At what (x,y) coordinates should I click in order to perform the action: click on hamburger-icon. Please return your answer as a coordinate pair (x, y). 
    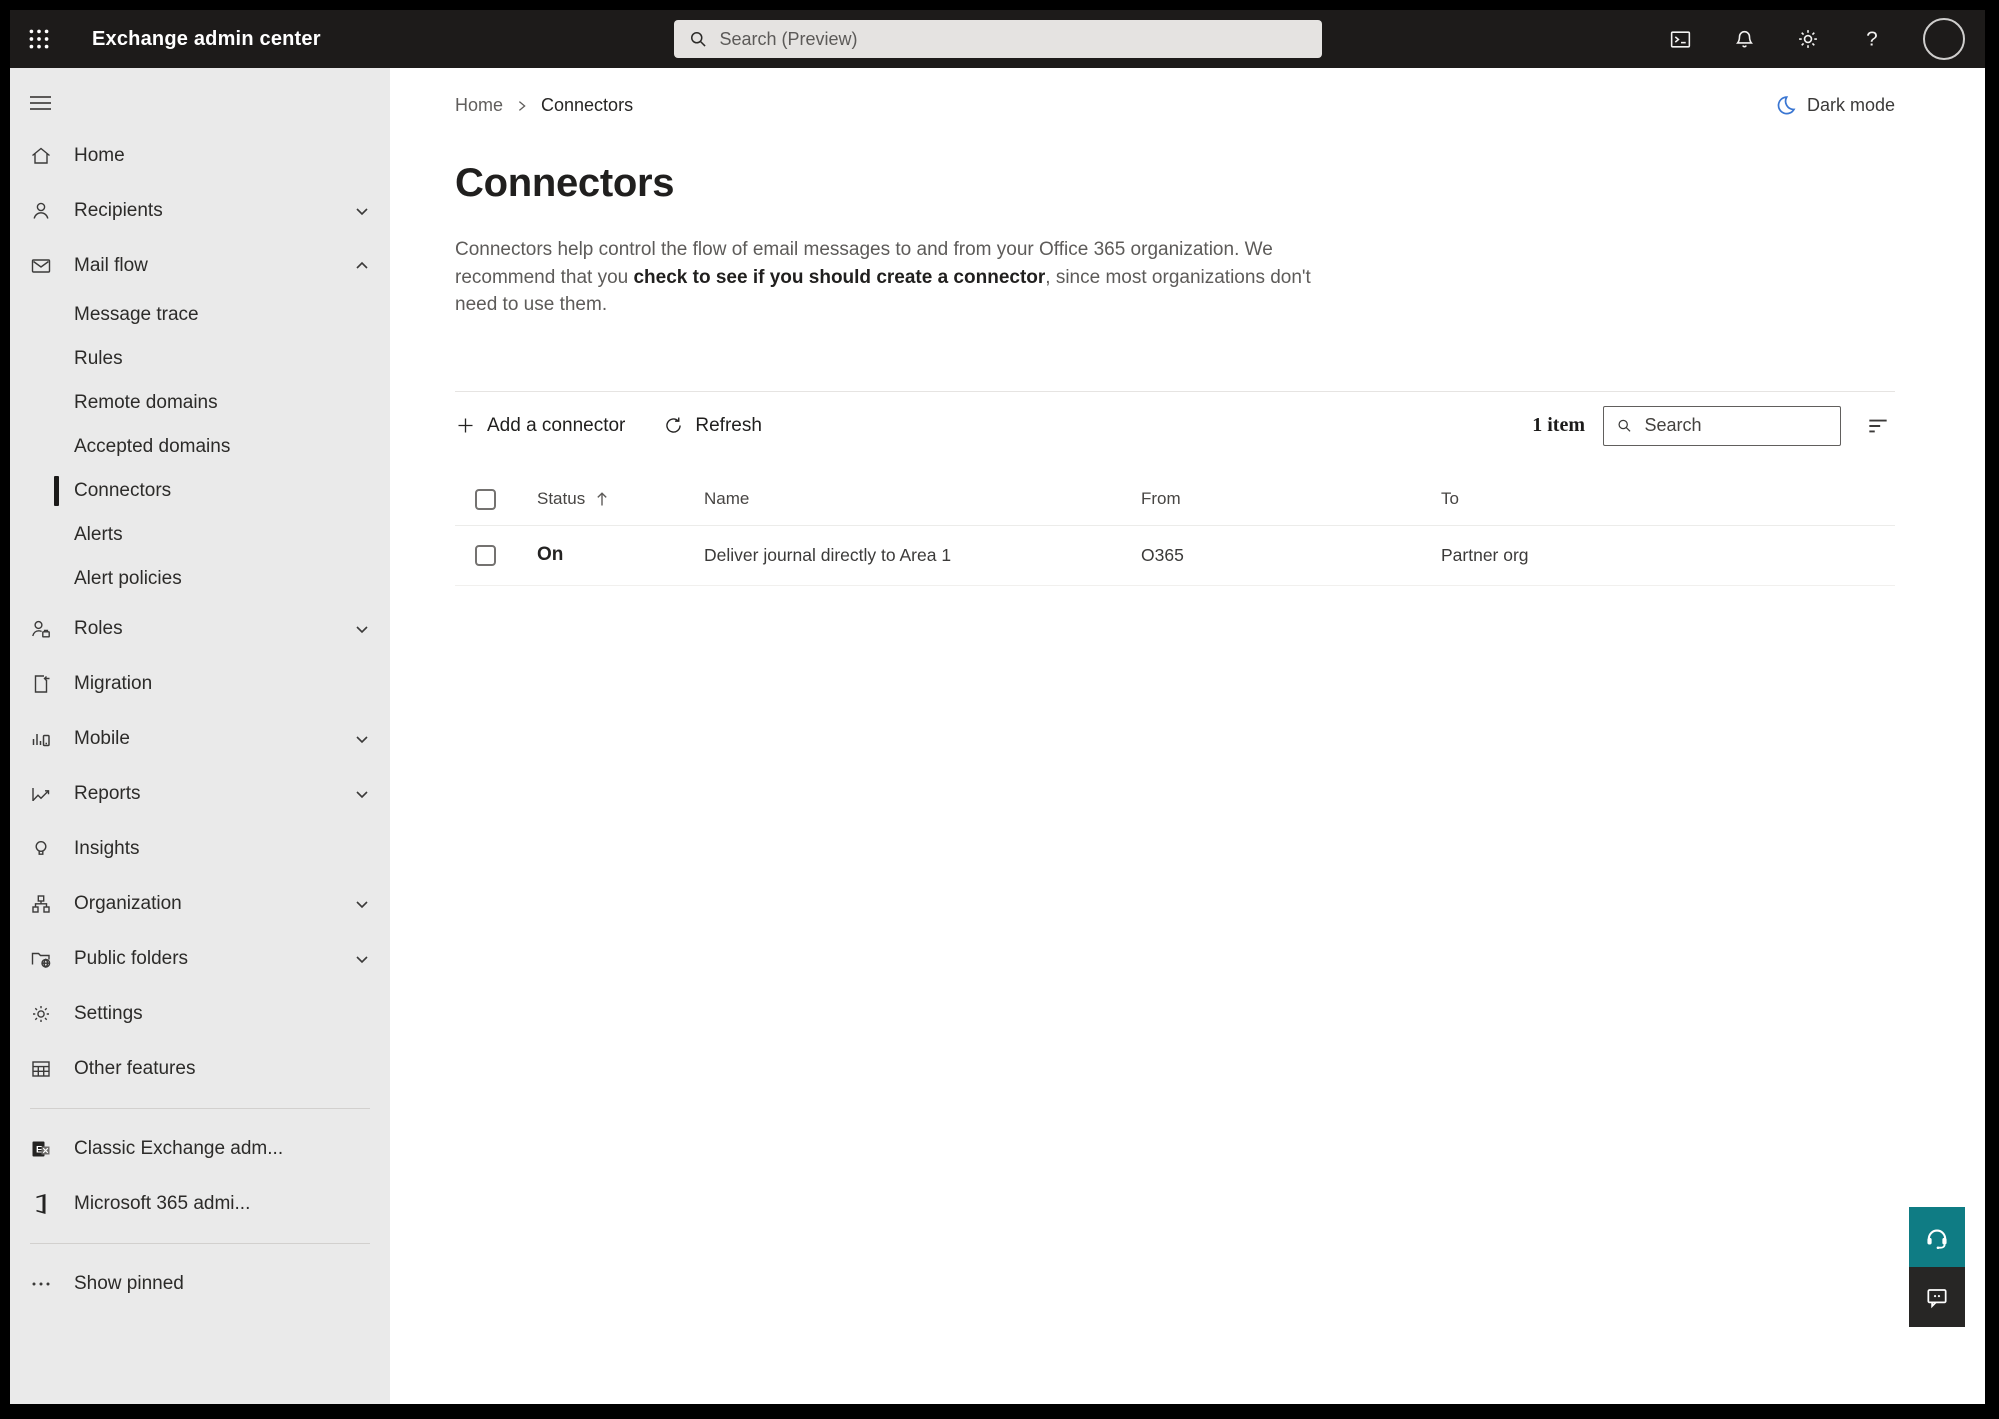
    Looking at the image, I should click on (40, 103).